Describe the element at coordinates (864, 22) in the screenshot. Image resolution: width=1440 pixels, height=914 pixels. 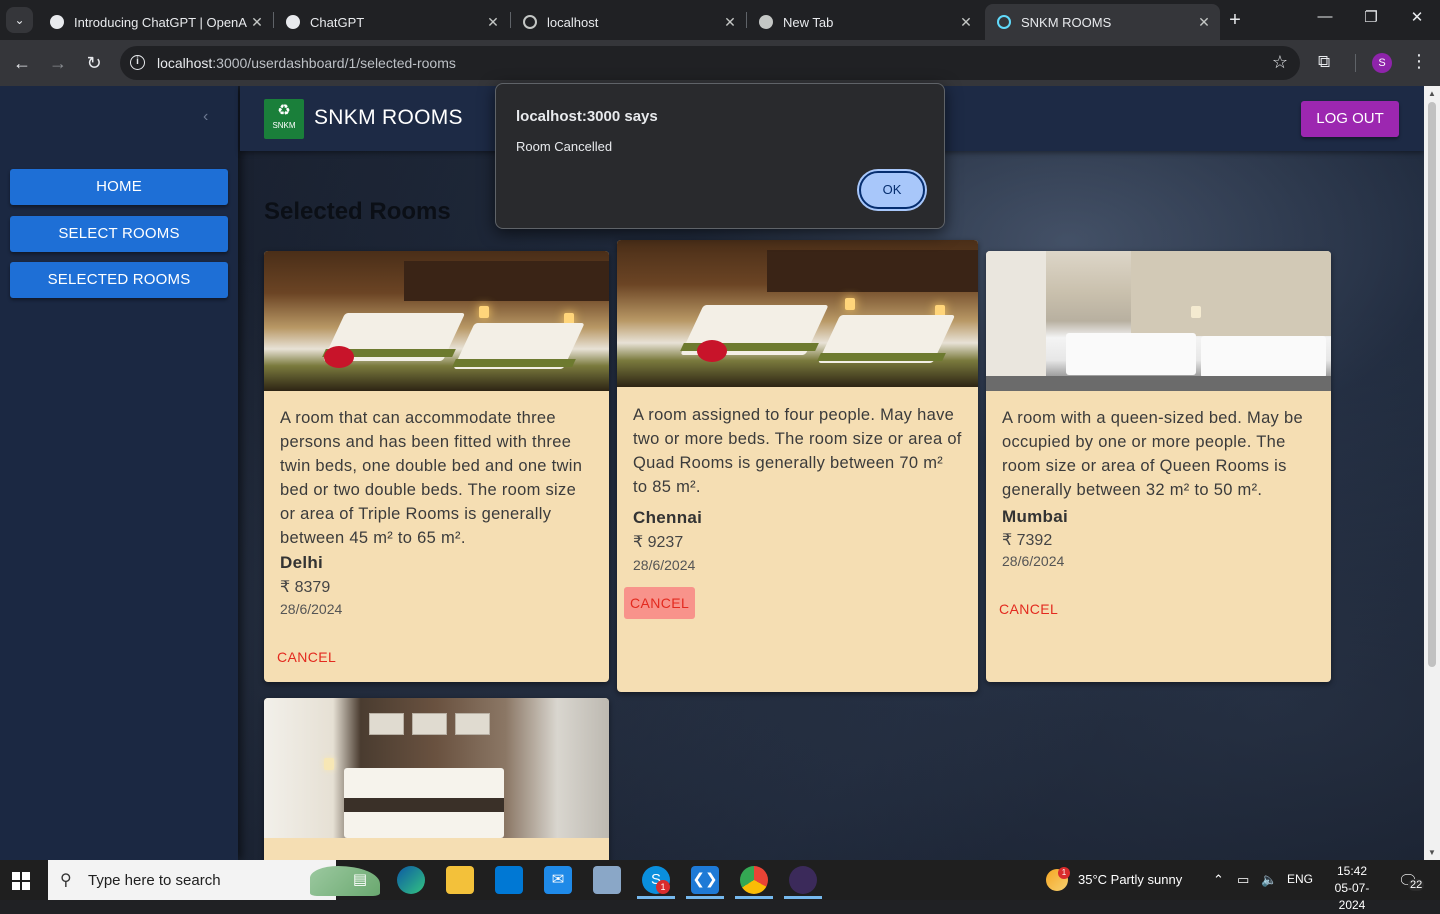
I see `tab-new-tab: New Tab ✕` at that location.